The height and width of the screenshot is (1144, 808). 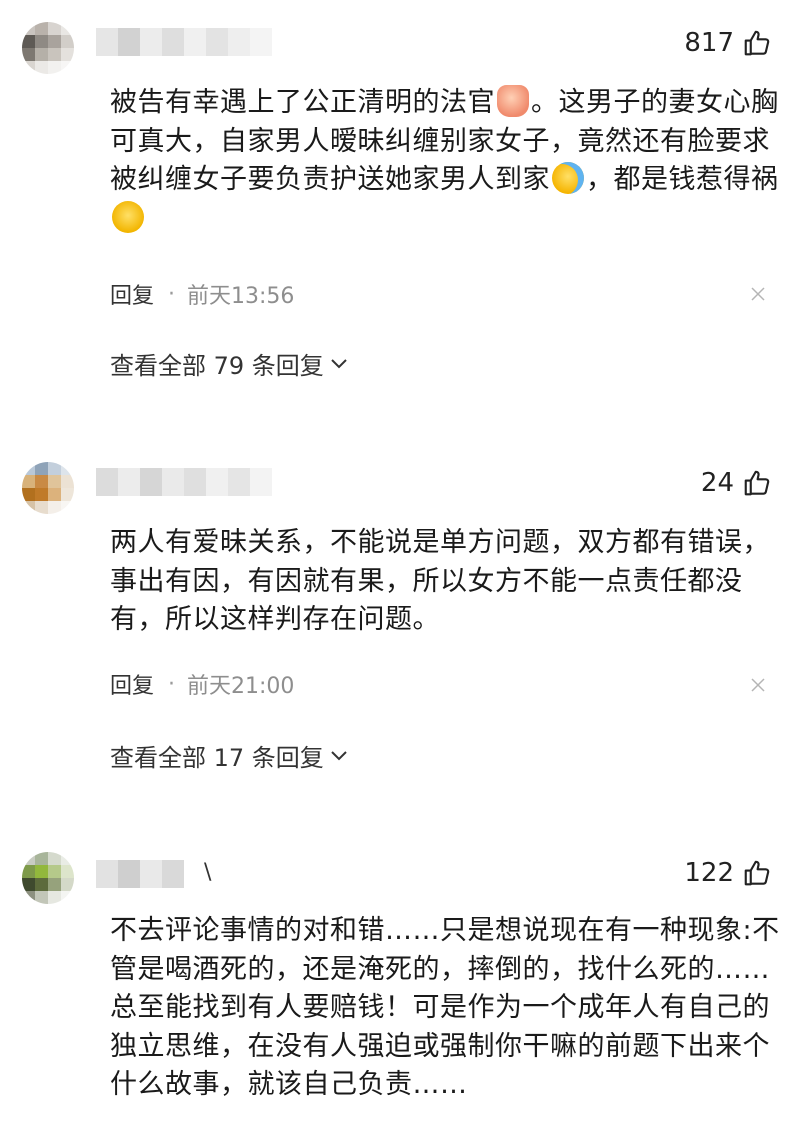 What do you see at coordinates (241, 296) in the screenshot?
I see `timestamp: 前天13:56` at bounding box center [241, 296].